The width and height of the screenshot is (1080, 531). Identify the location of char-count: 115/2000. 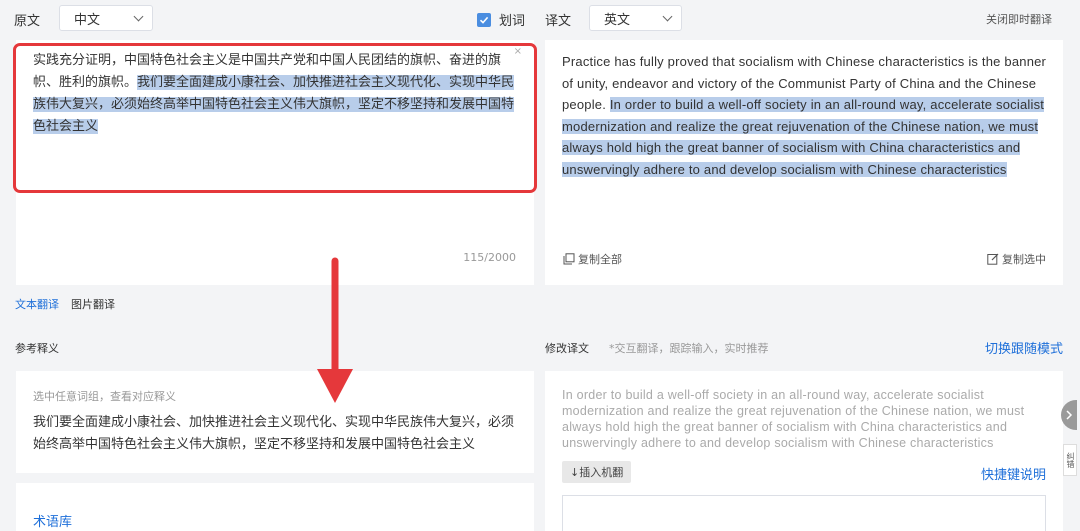
(489, 257).